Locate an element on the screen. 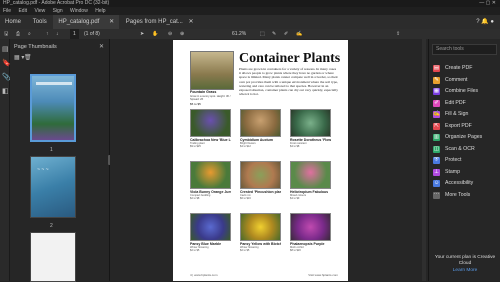  tool-accessibility: ☺ Accessibility is located at coordinates (464, 184).